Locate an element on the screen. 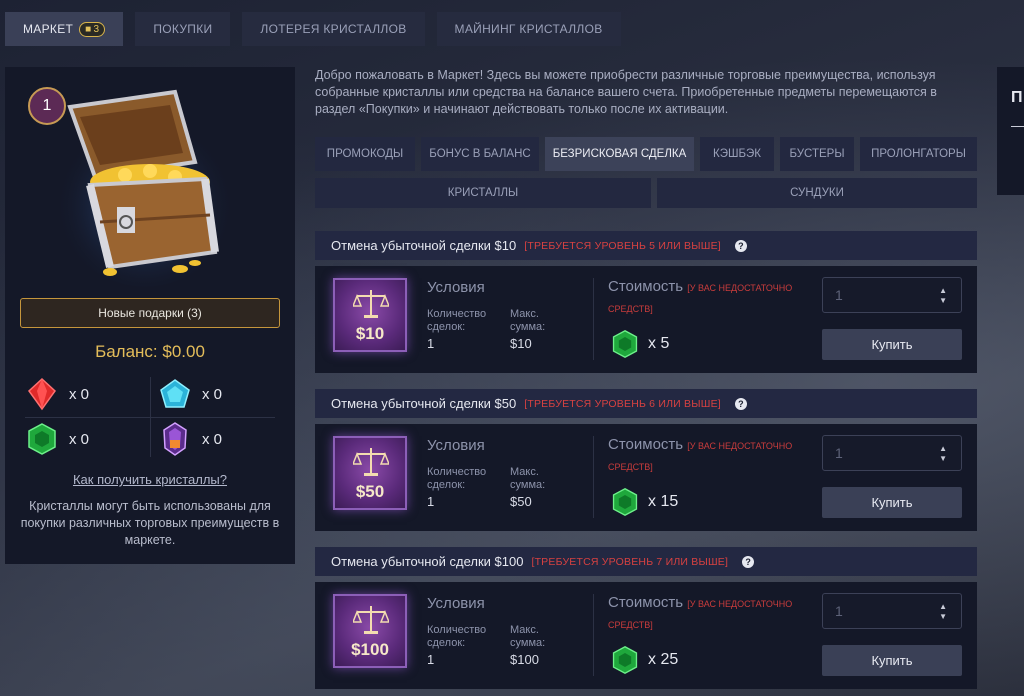  subtab-chests: СУНДУКИ is located at coordinates (817, 193).